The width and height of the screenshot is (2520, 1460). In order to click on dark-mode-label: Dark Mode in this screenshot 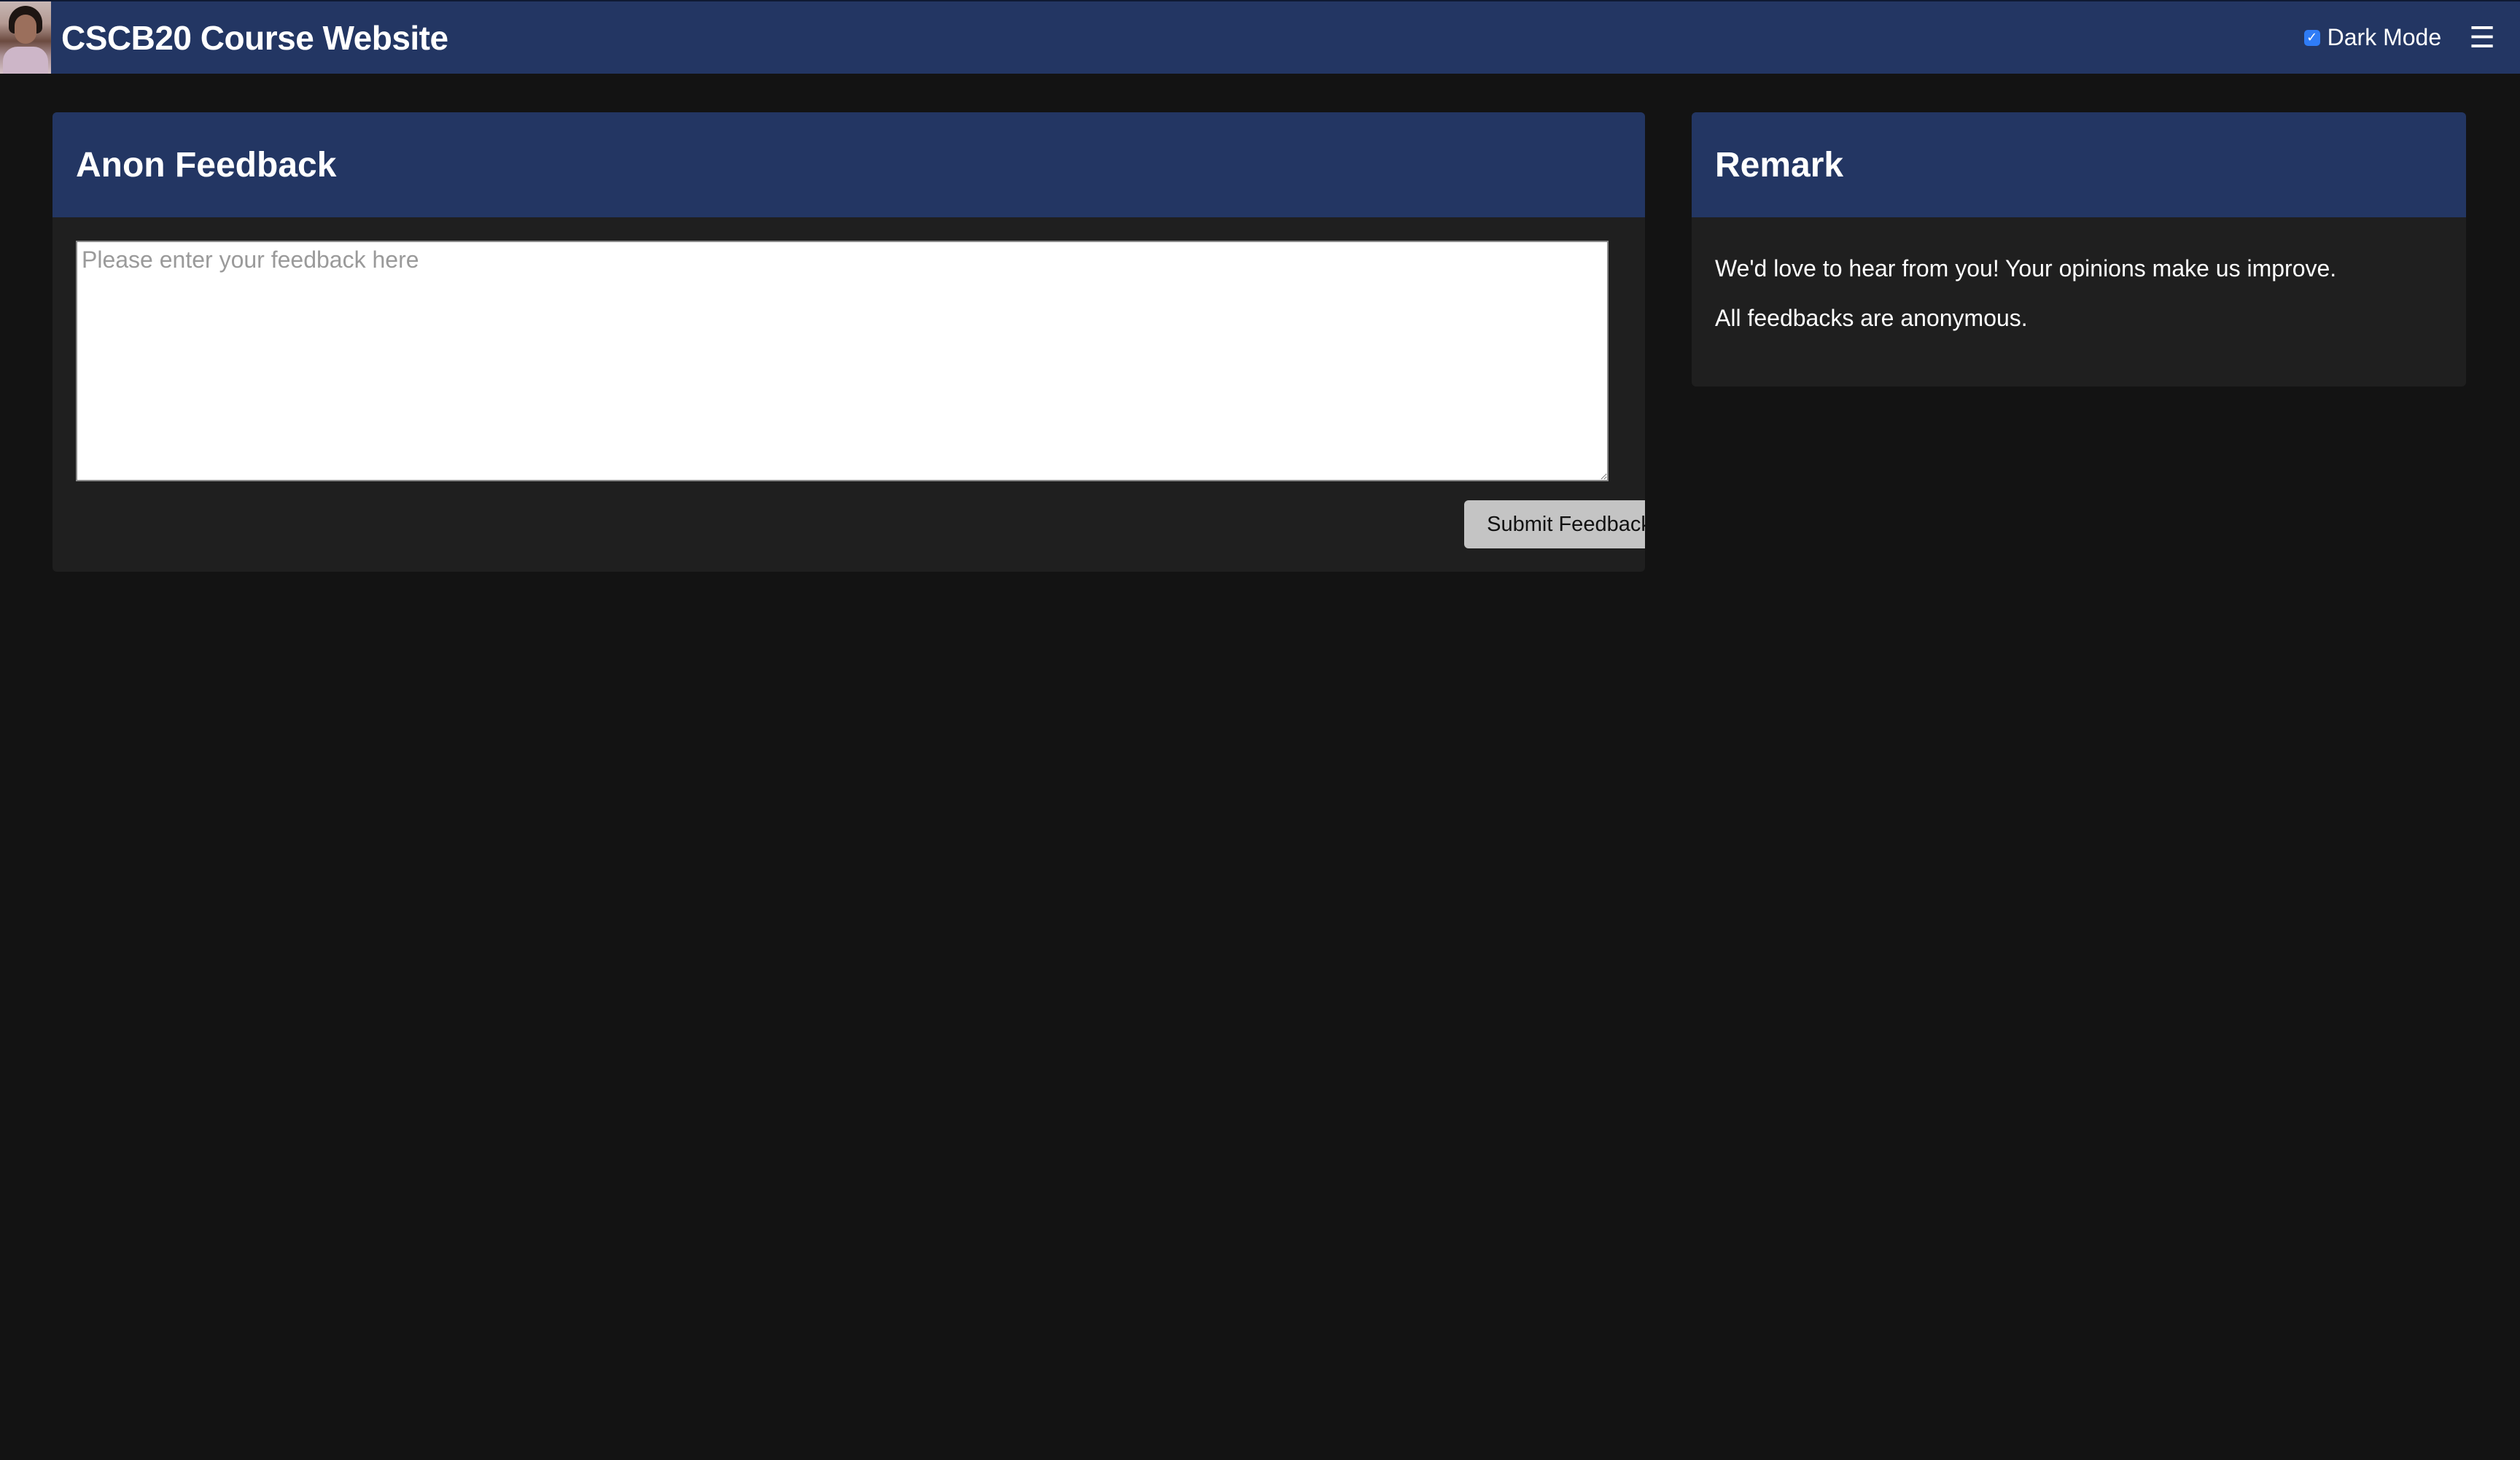, I will do `click(2384, 37)`.